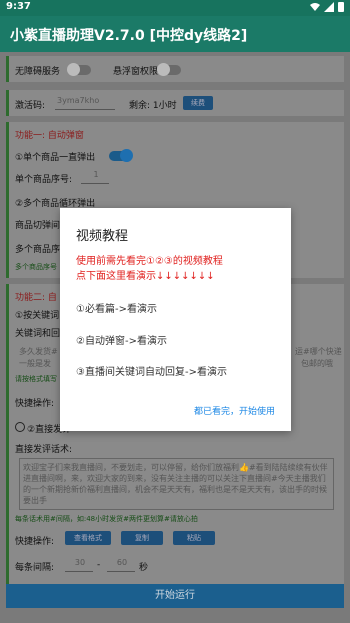  What do you see at coordinates (194, 538) in the screenshot?
I see `paste-button: 粘贴` at bounding box center [194, 538].